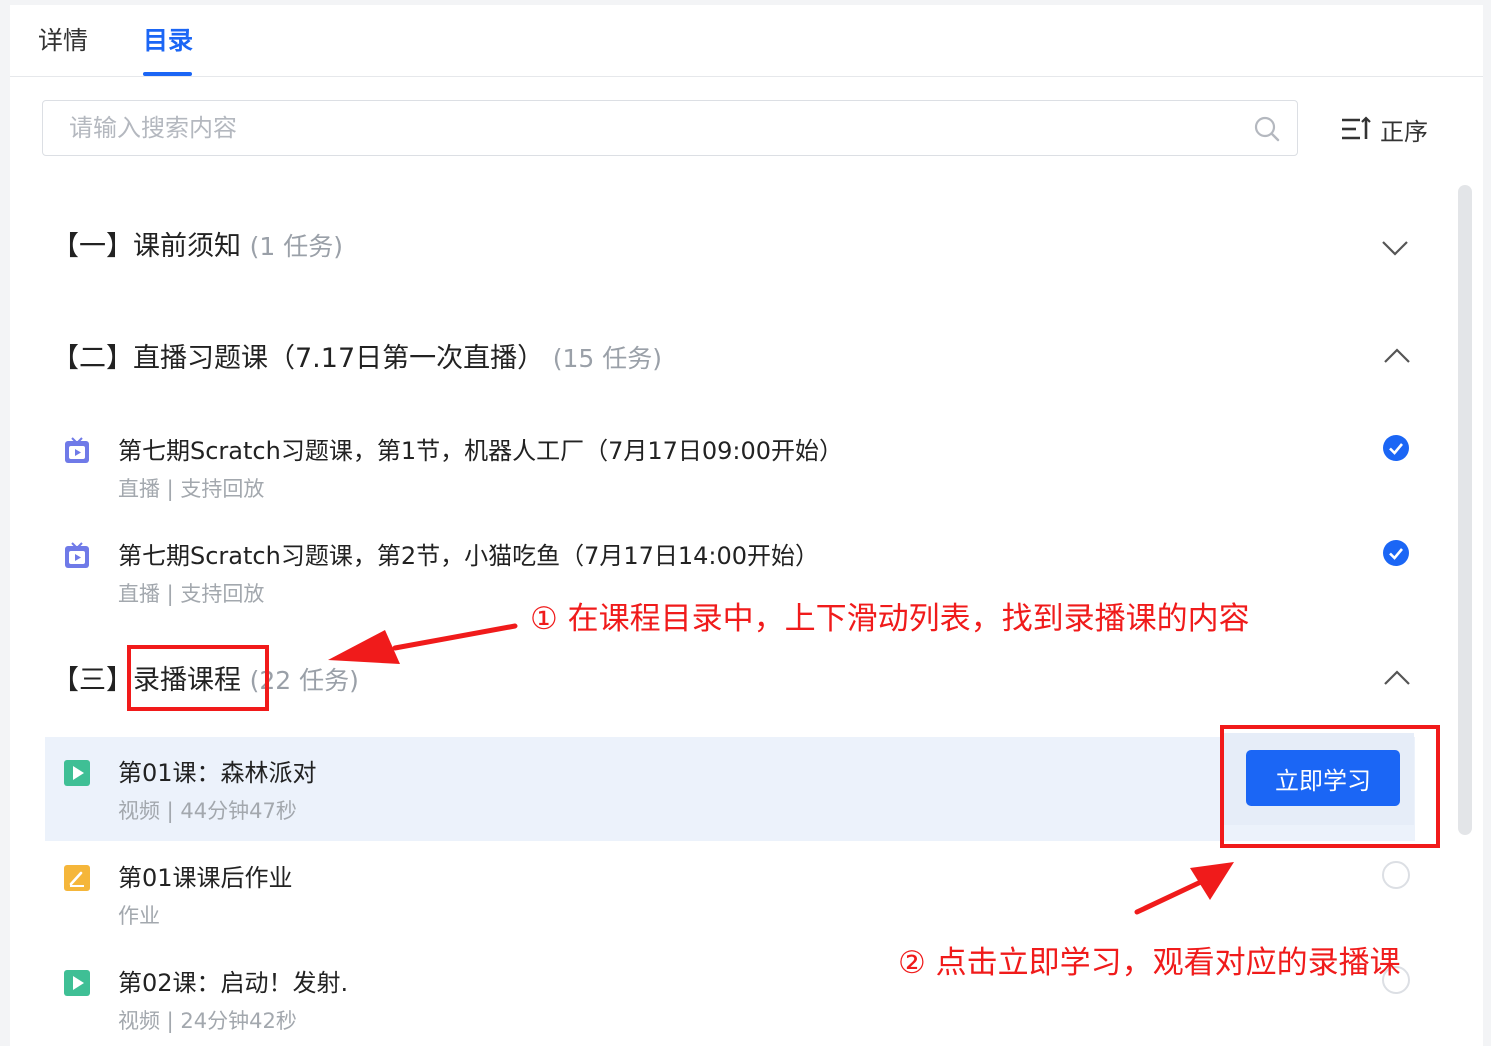 This screenshot has height=1046, width=1491. What do you see at coordinates (1356, 128) in the screenshot?
I see `sort-order-icon` at bounding box center [1356, 128].